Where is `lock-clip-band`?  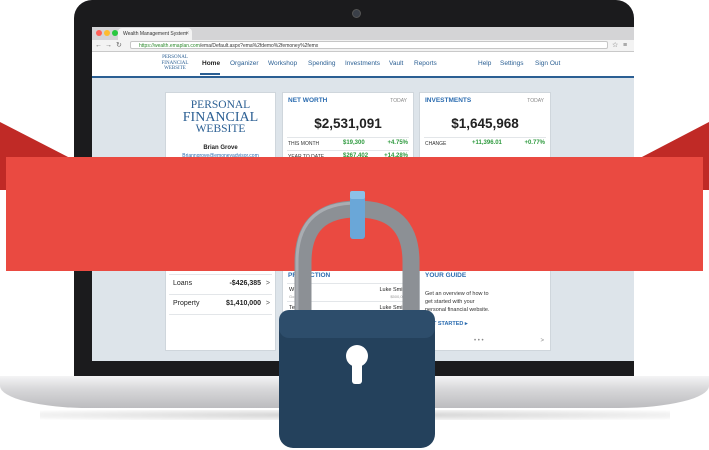
lock-clip-band is located at coordinates (357, 195).